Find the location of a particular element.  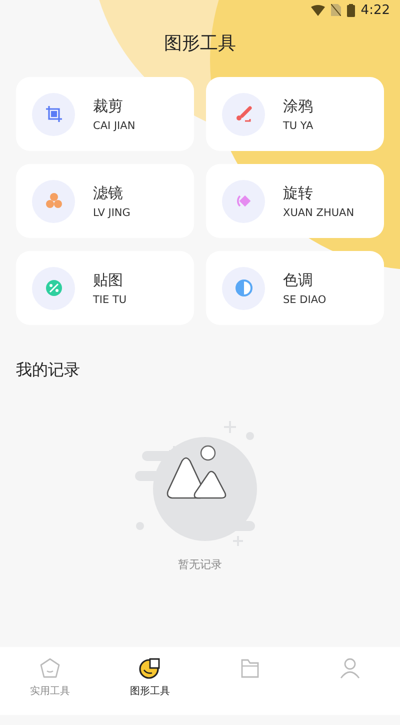

tool-card: 滤镜 LV JING is located at coordinates (105, 201).